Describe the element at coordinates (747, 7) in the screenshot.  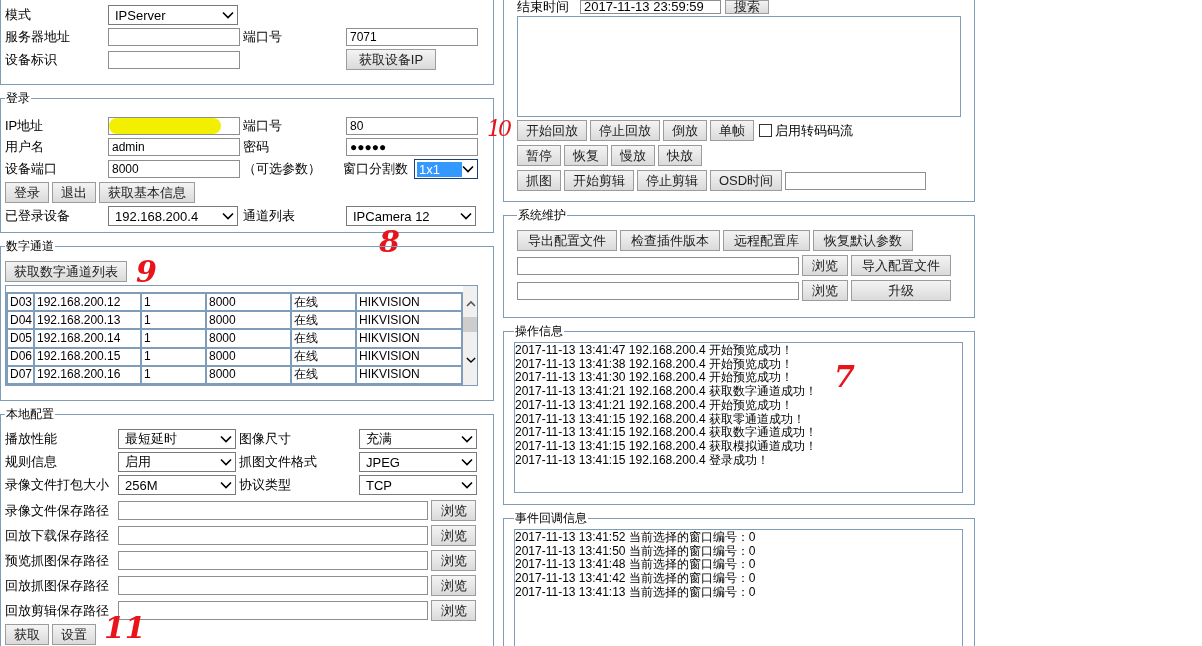
I see `action-button: 搜索` at that location.